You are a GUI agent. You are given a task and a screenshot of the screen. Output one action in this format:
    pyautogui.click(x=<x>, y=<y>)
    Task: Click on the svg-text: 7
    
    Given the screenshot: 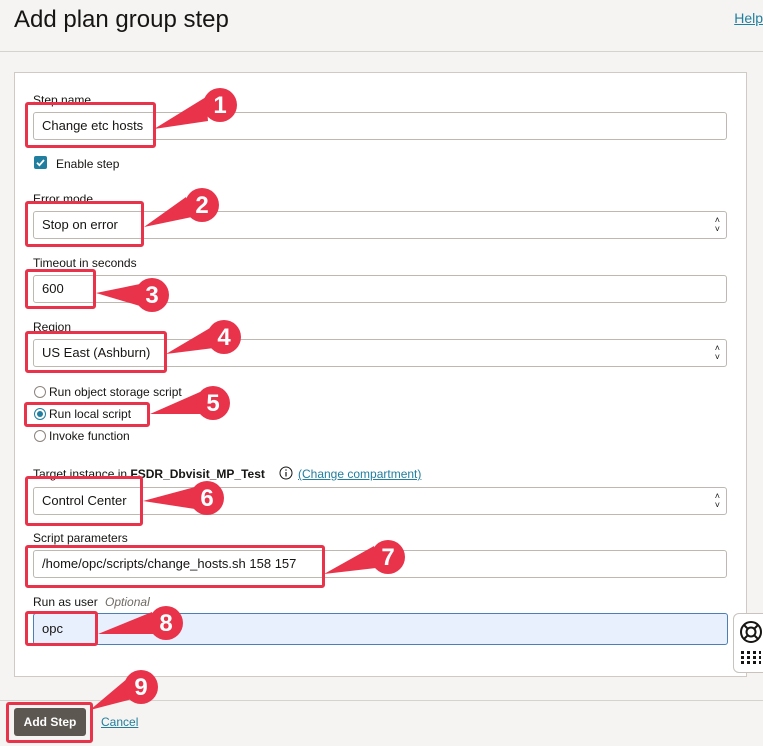 What is the action you would take?
    pyautogui.click(x=387, y=557)
    